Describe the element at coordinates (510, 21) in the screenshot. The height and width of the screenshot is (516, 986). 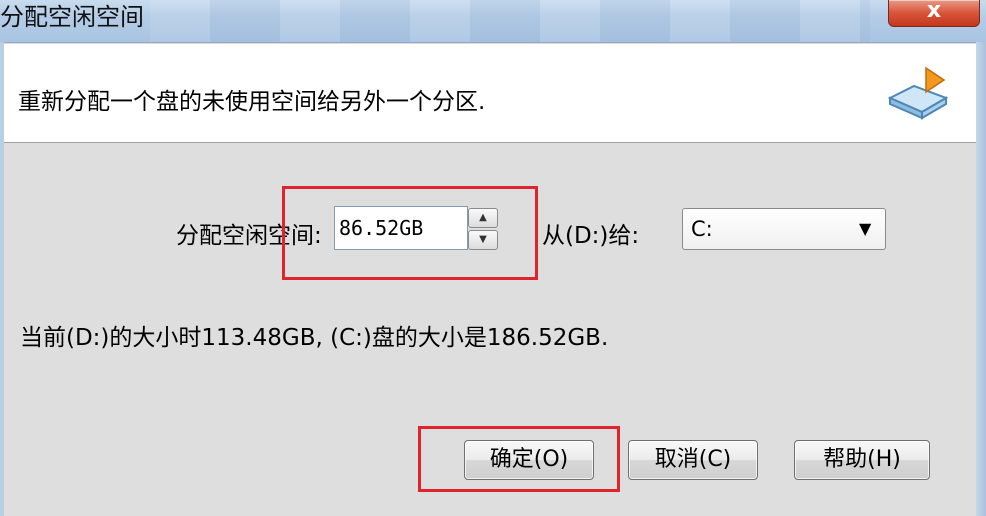
I see `title-bar-background` at that location.